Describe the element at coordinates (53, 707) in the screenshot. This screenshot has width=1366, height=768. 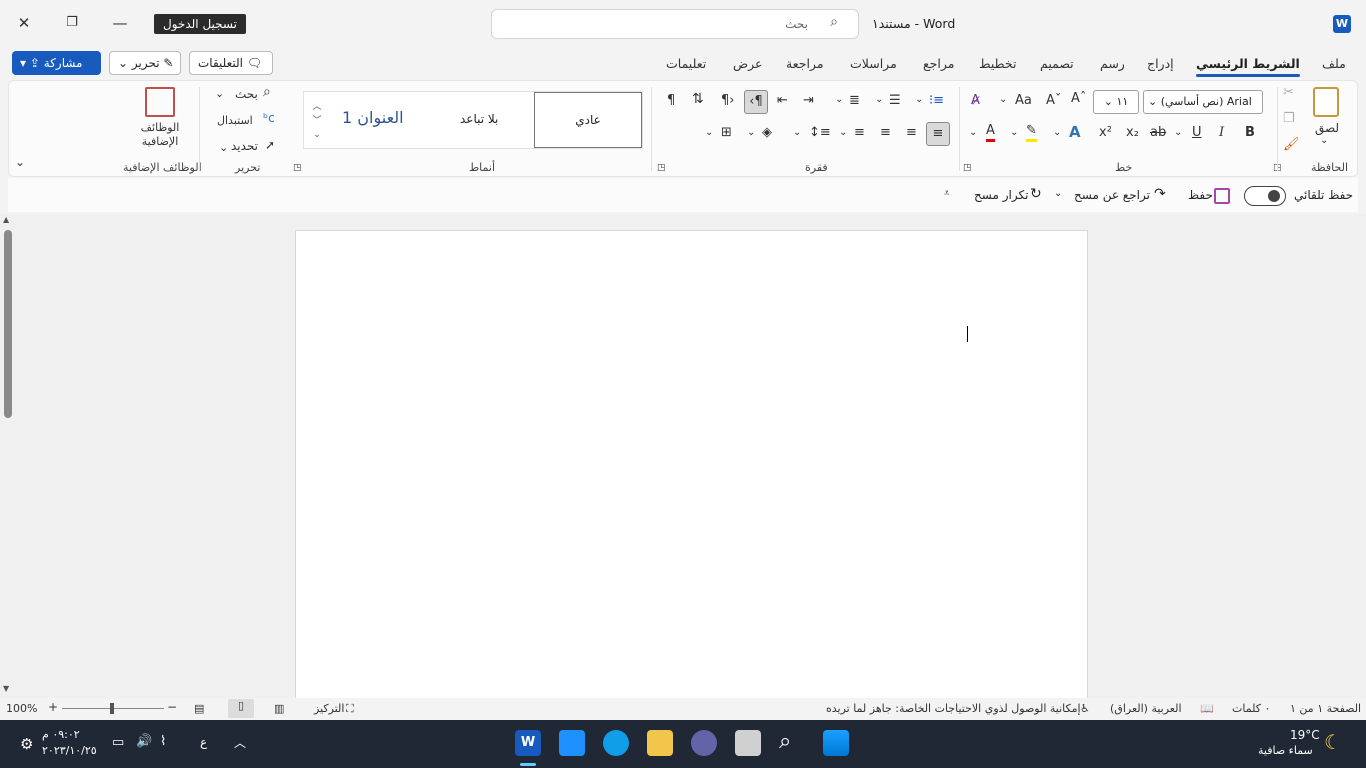
I see `zoom-in-icon: +` at that location.